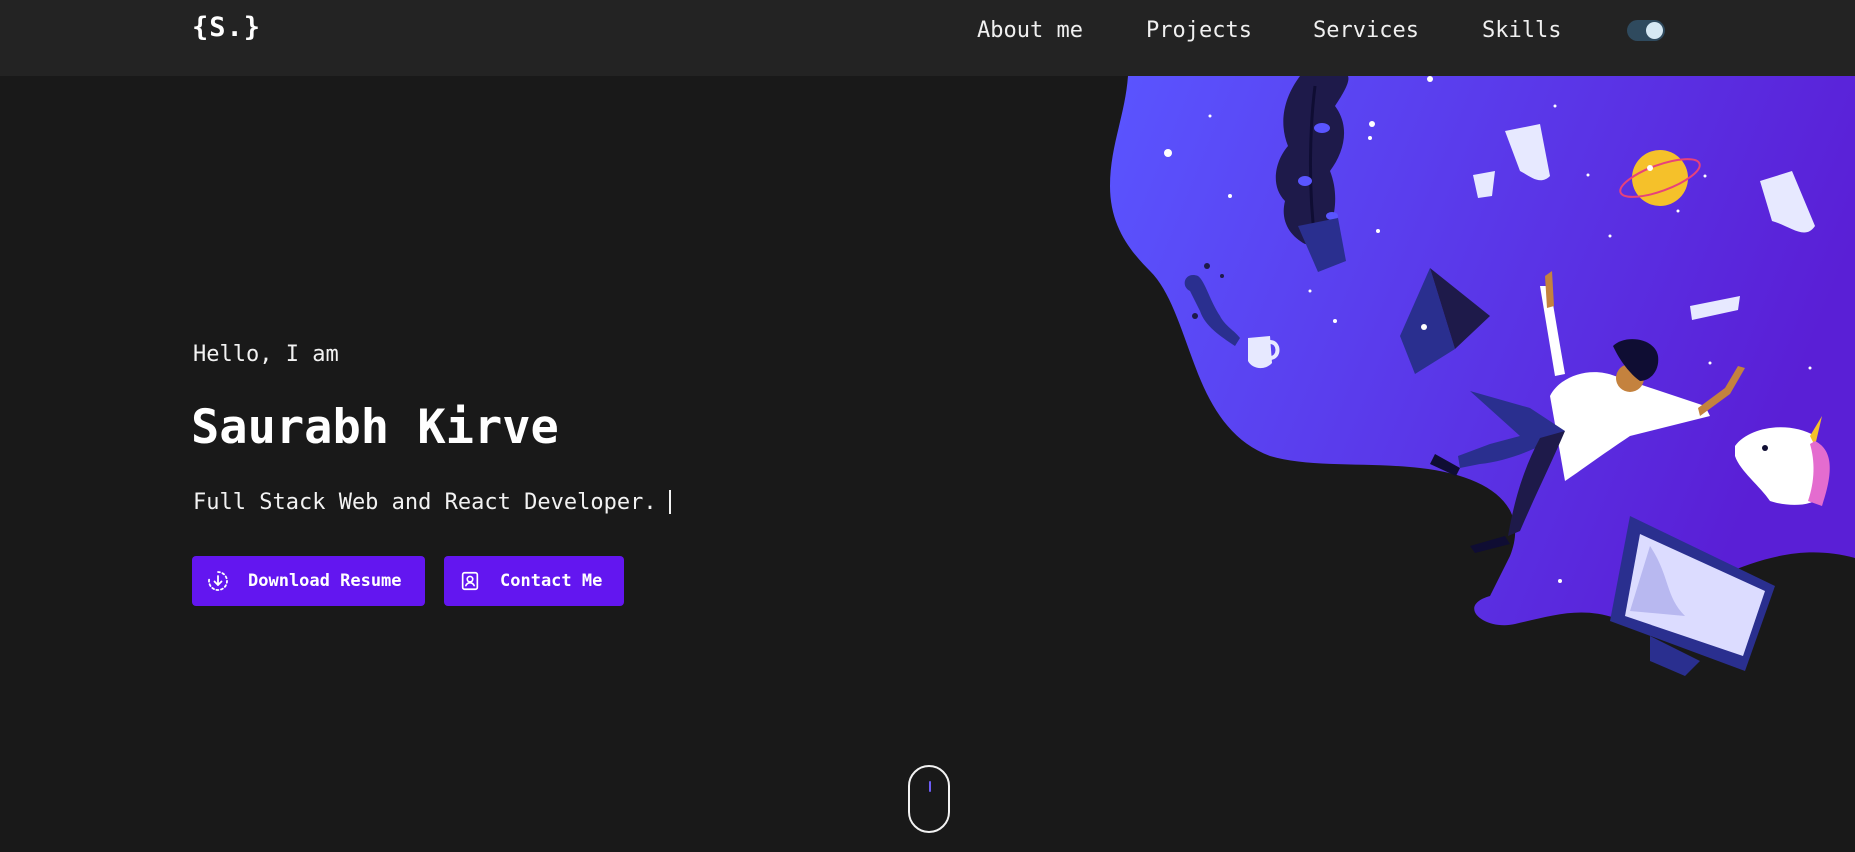 This screenshot has width=1855, height=852. Describe the element at coordinates (551, 581) in the screenshot. I see `contact-me-label: Contact Me` at that location.